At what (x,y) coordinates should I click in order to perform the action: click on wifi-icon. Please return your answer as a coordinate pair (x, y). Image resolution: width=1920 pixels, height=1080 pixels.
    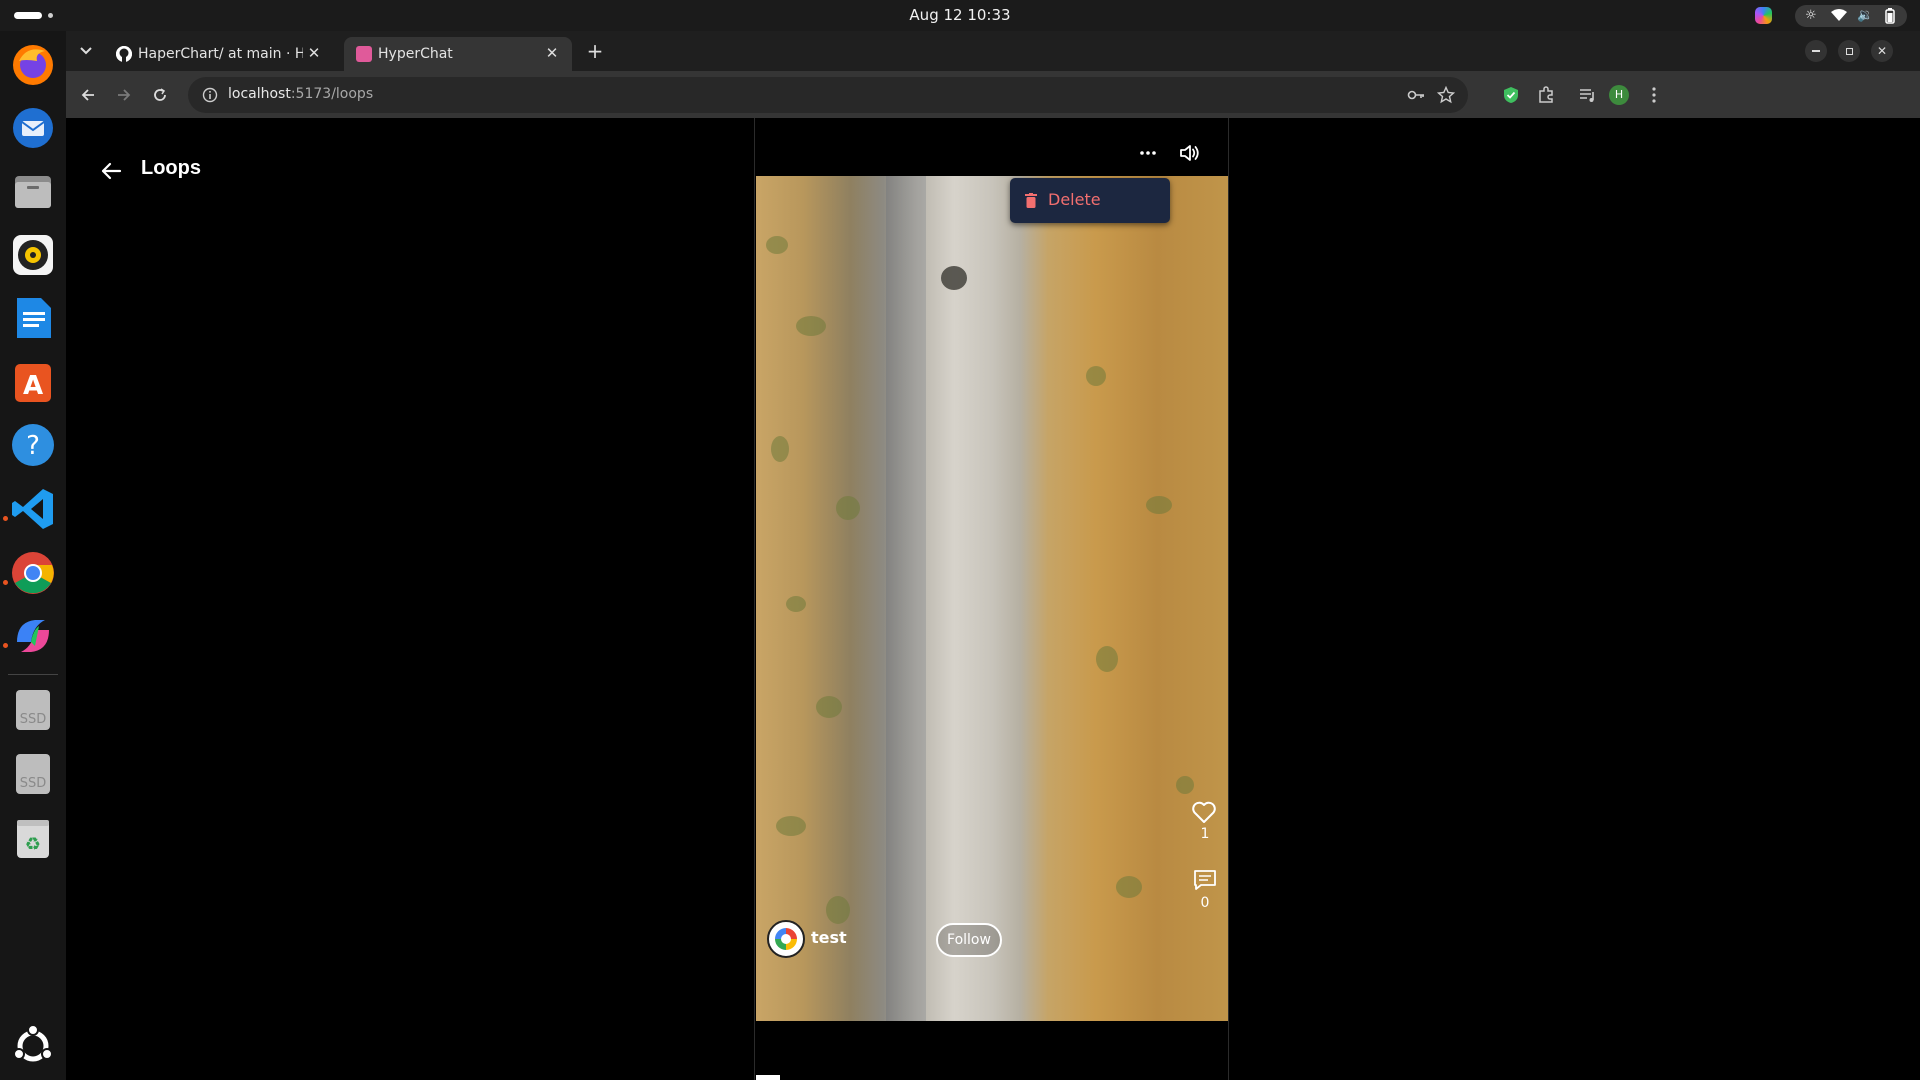
    Looking at the image, I should click on (1839, 17).